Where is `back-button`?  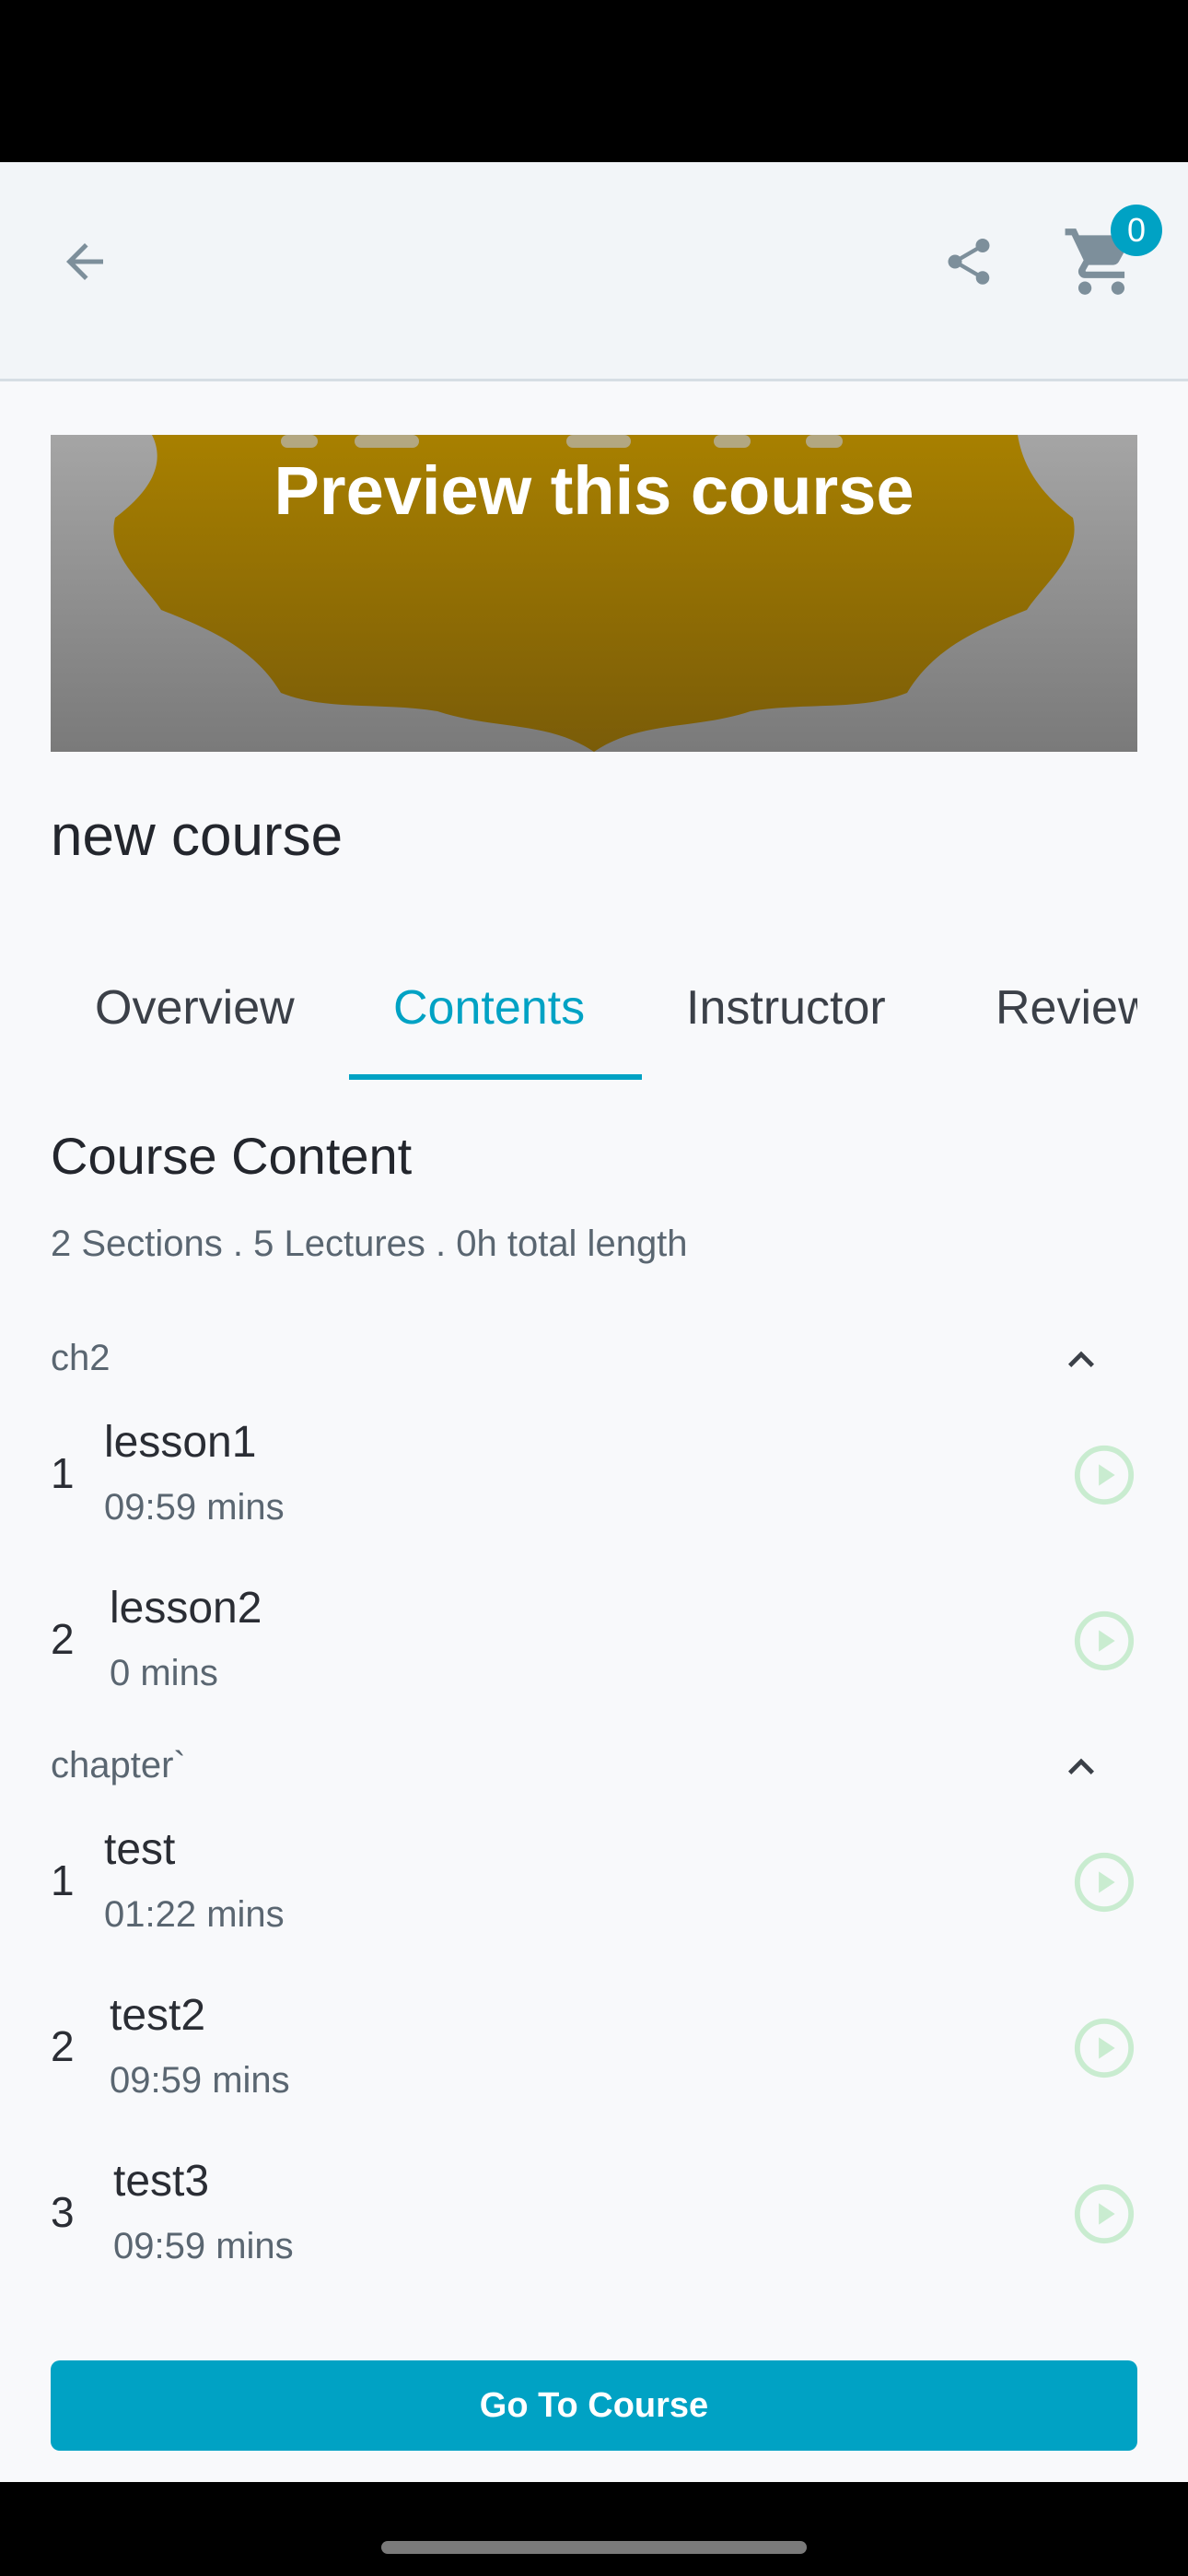 back-button is located at coordinates (85, 262).